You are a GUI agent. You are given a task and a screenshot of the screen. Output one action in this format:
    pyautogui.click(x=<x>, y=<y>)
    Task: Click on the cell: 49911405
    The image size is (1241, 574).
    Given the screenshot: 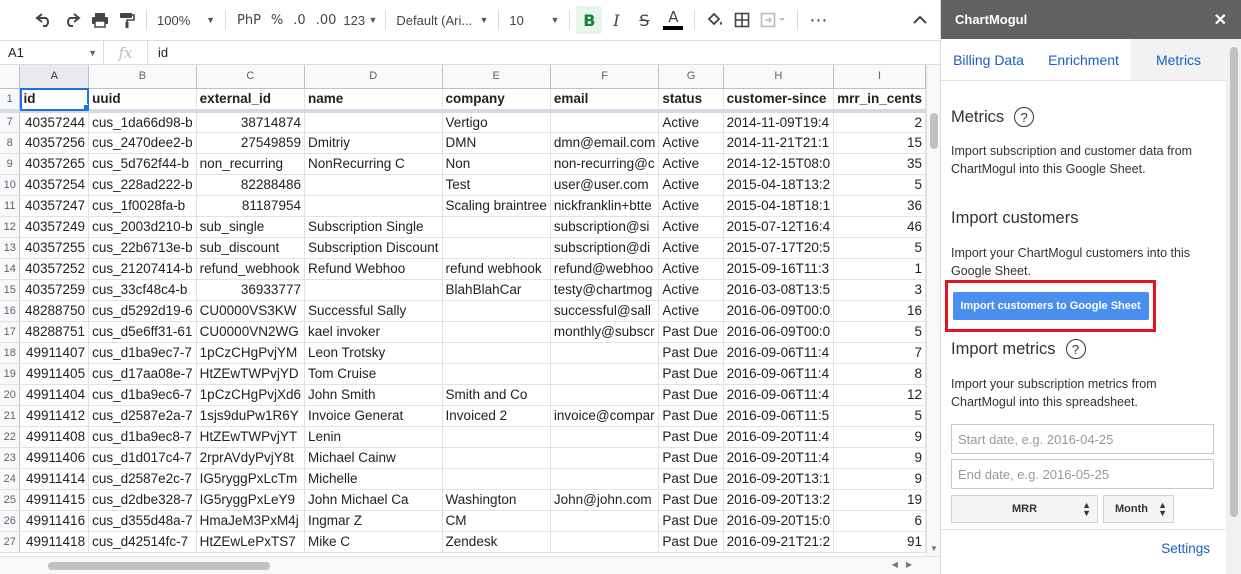 What is the action you would take?
    pyautogui.click(x=54, y=374)
    